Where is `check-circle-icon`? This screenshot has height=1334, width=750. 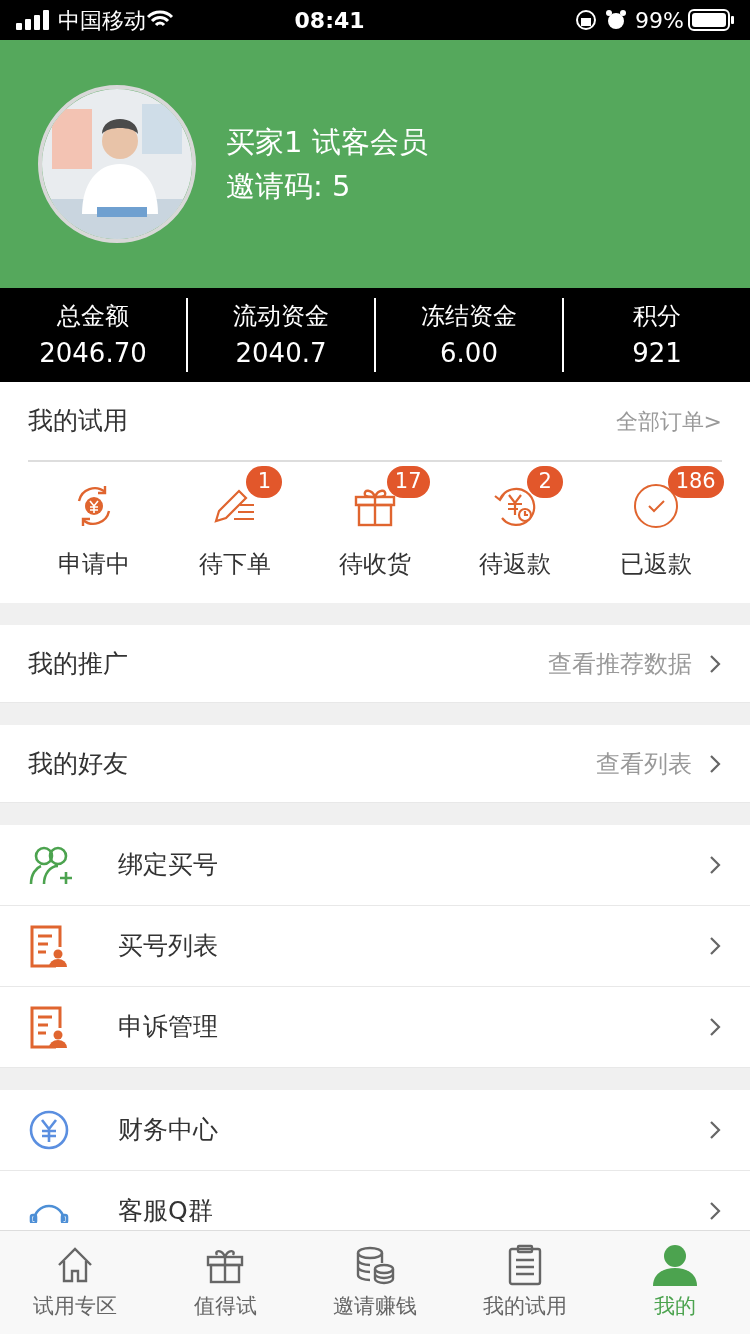
check-circle-icon is located at coordinates (655, 506).